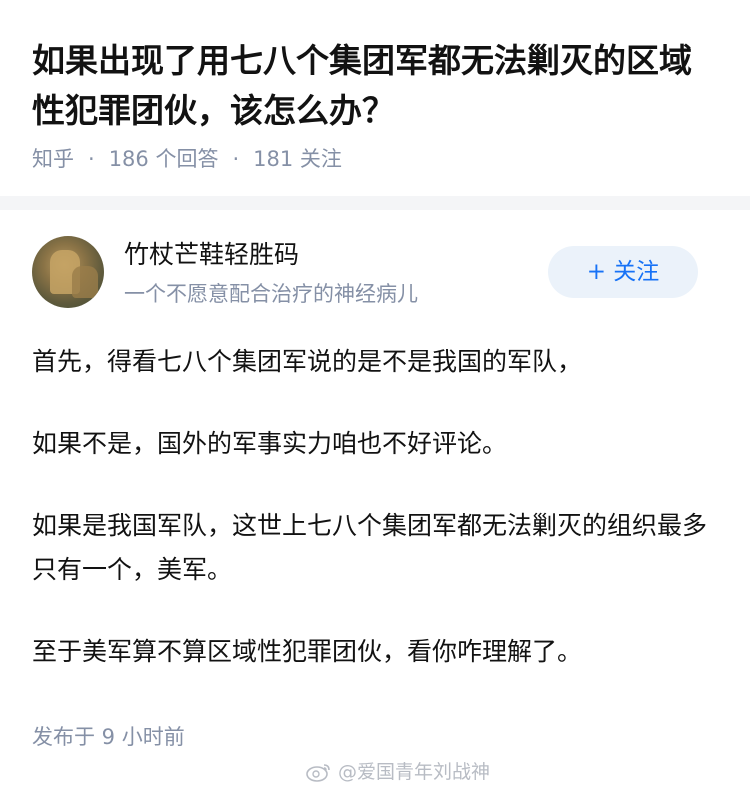  Describe the element at coordinates (270, 443) in the screenshot. I see `answer-paragraph: 如果不是，国外的军事实力咱也不好评论。` at that location.